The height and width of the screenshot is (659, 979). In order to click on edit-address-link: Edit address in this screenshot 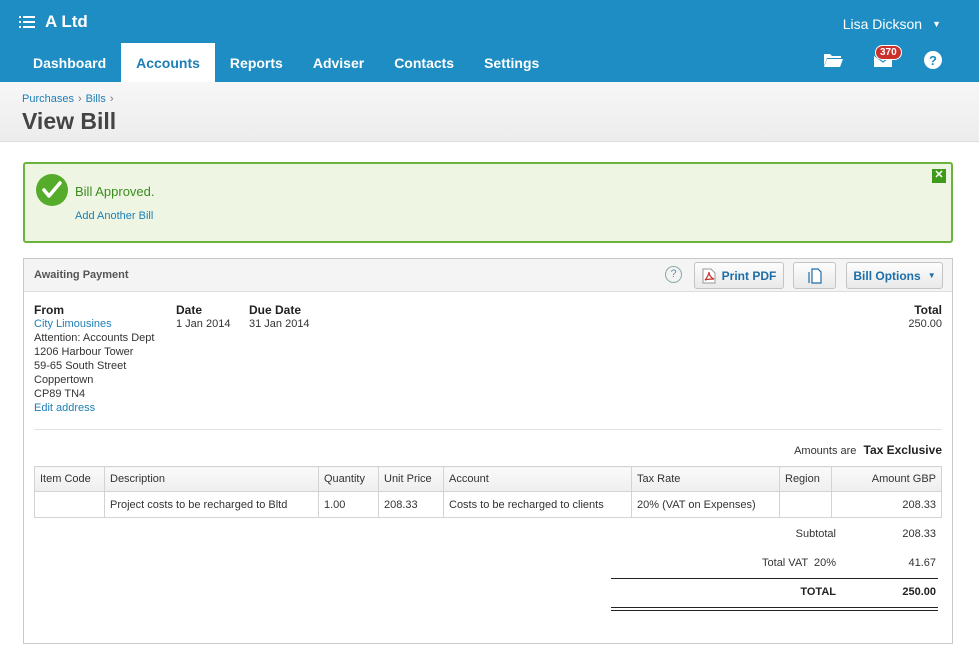, I will do `click(94, 408)`.